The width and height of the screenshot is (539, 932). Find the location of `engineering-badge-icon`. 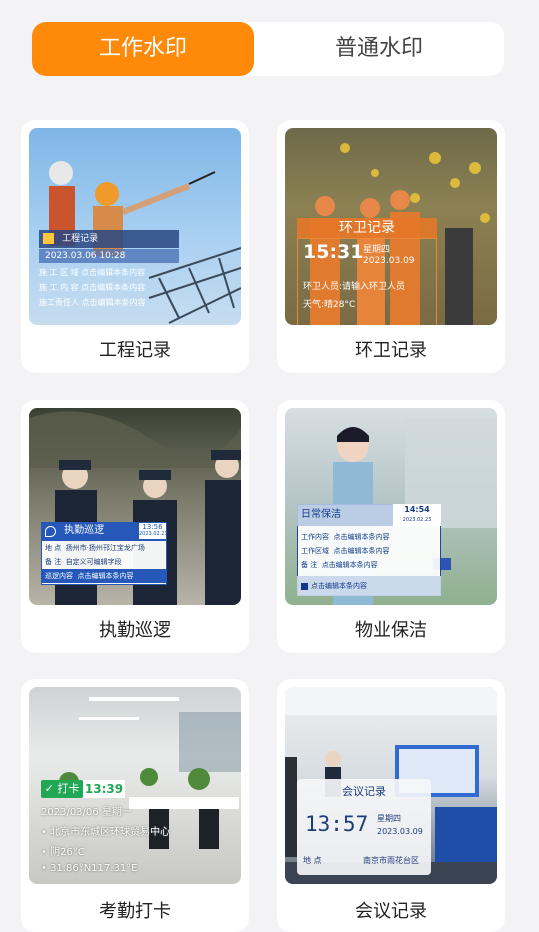

engineering-badge-icon is located at coordinates (48, 238).